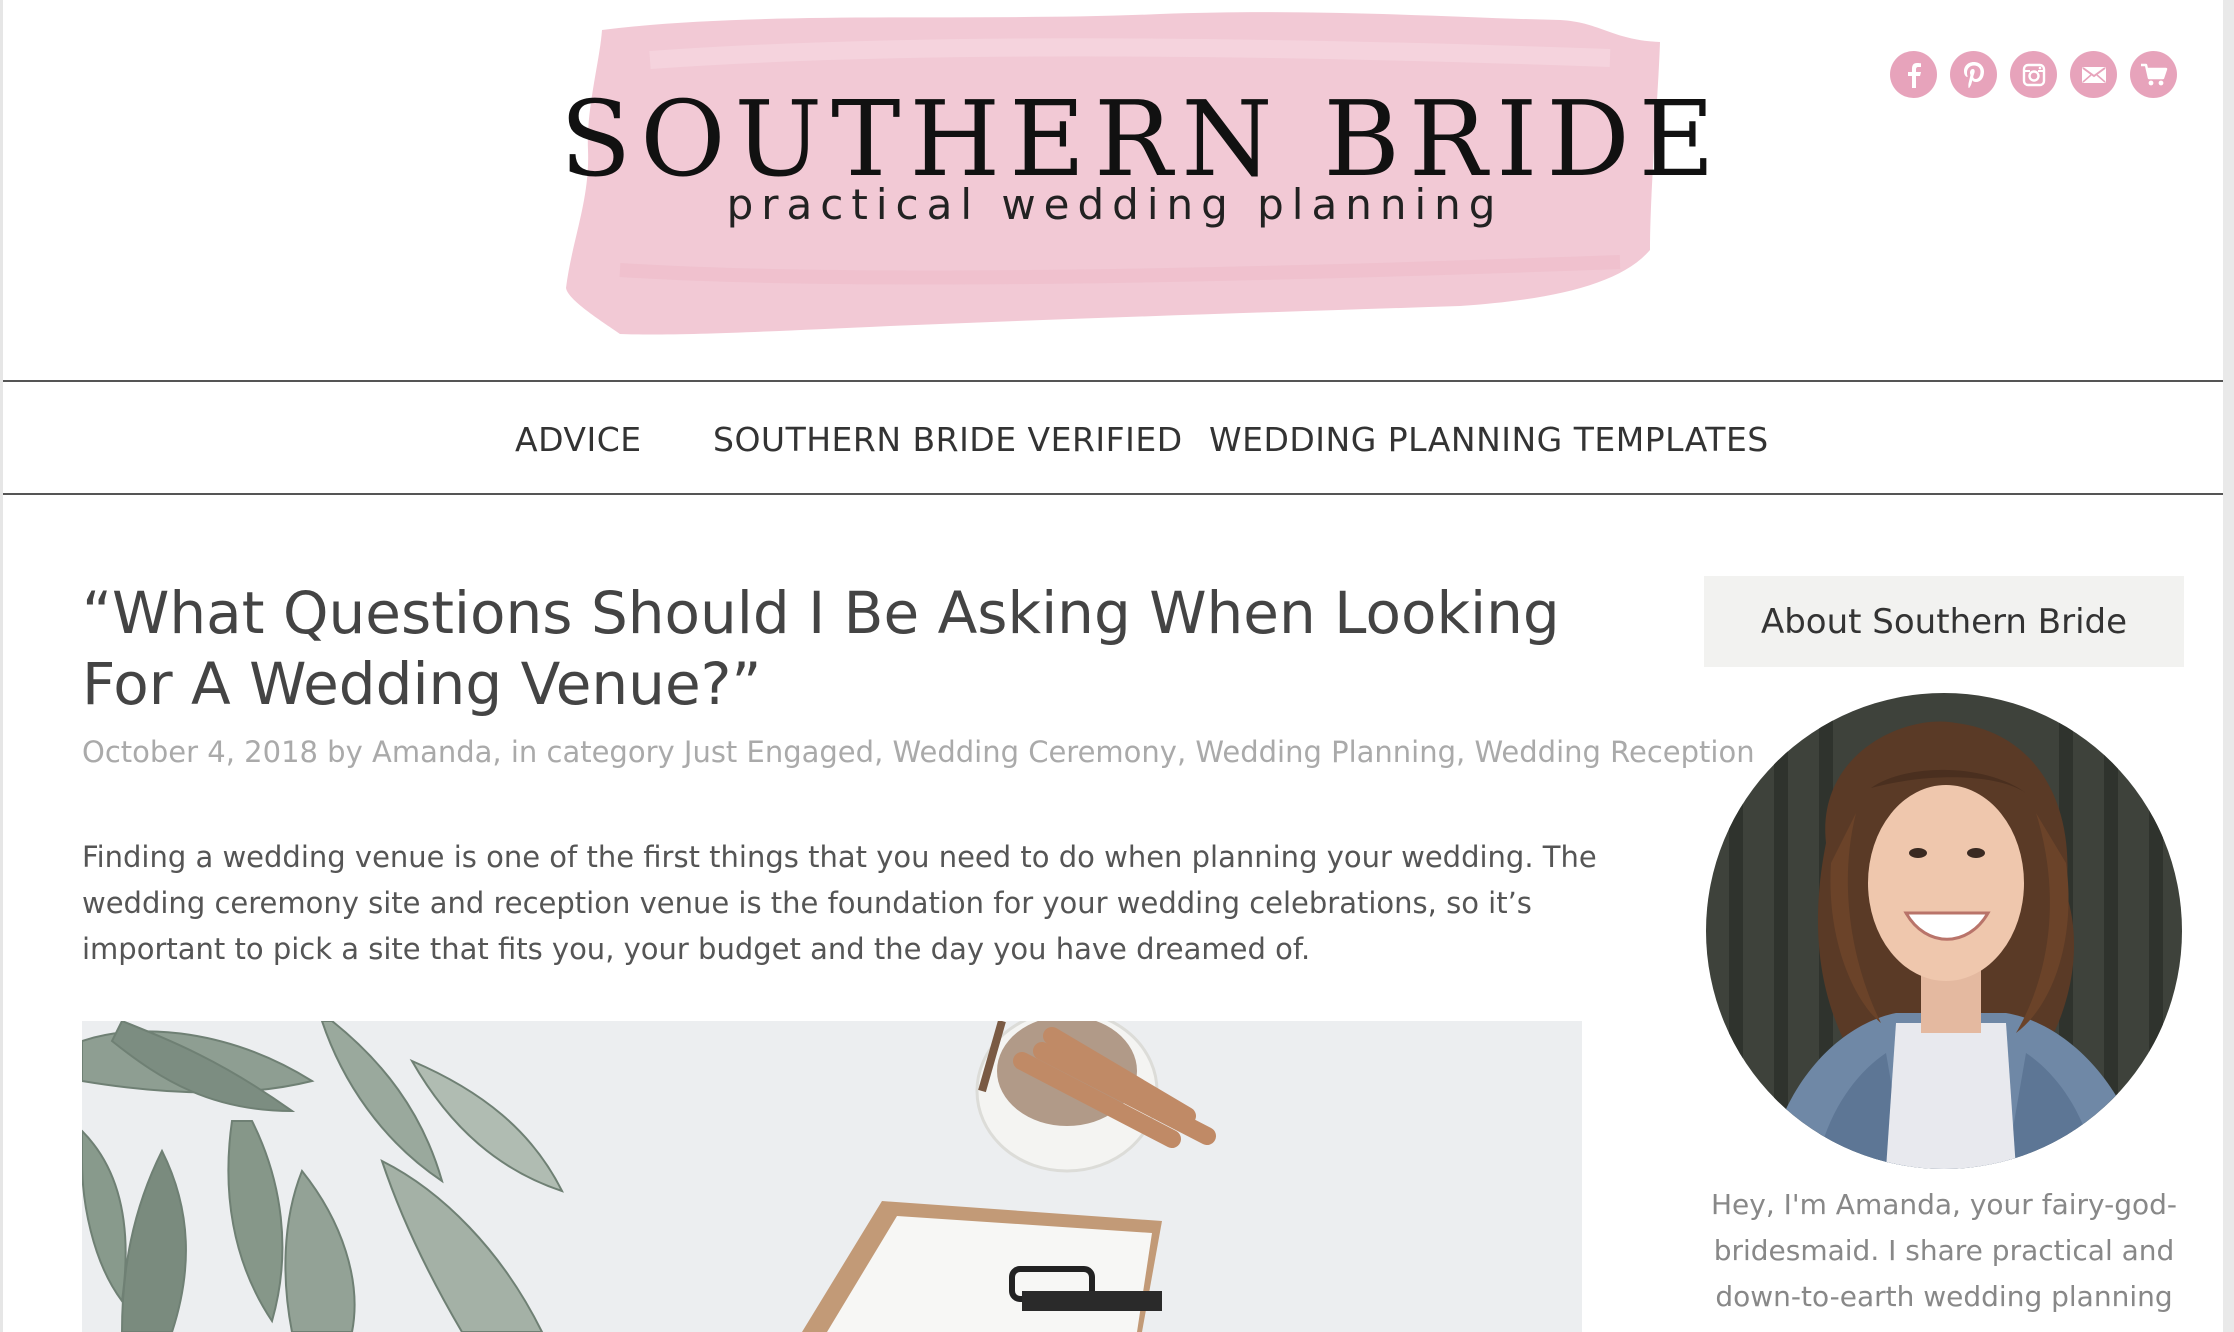  I want to click on author-avatar, so click(1944, 931).